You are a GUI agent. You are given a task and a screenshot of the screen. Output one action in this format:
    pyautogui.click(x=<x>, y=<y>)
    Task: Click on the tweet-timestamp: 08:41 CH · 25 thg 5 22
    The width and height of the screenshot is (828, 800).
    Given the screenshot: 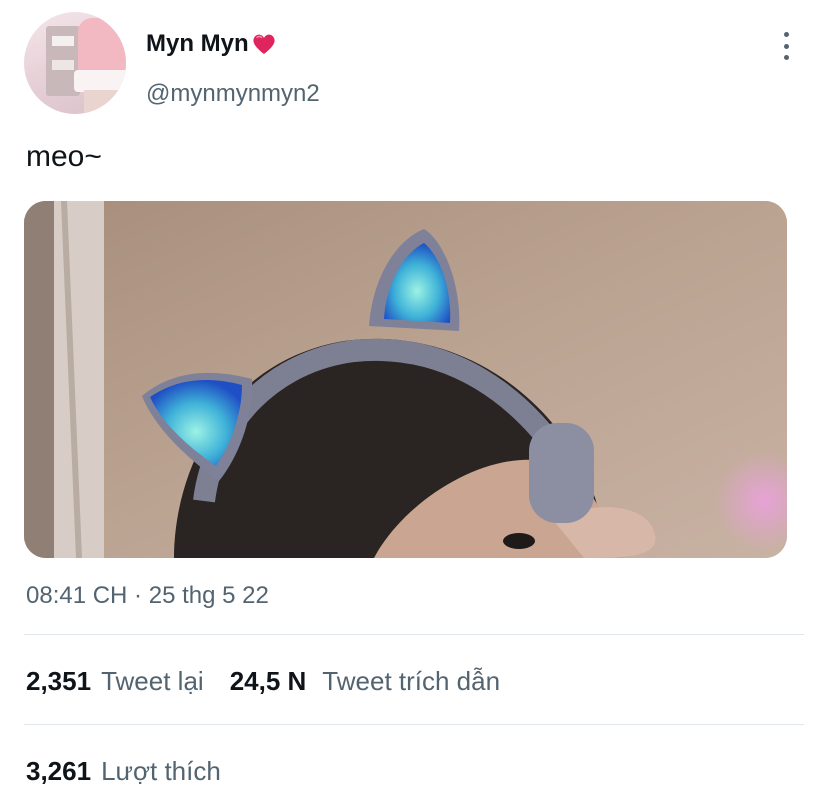 What is the action you would take?
    pyautogui.click(x=147, y=596)
    